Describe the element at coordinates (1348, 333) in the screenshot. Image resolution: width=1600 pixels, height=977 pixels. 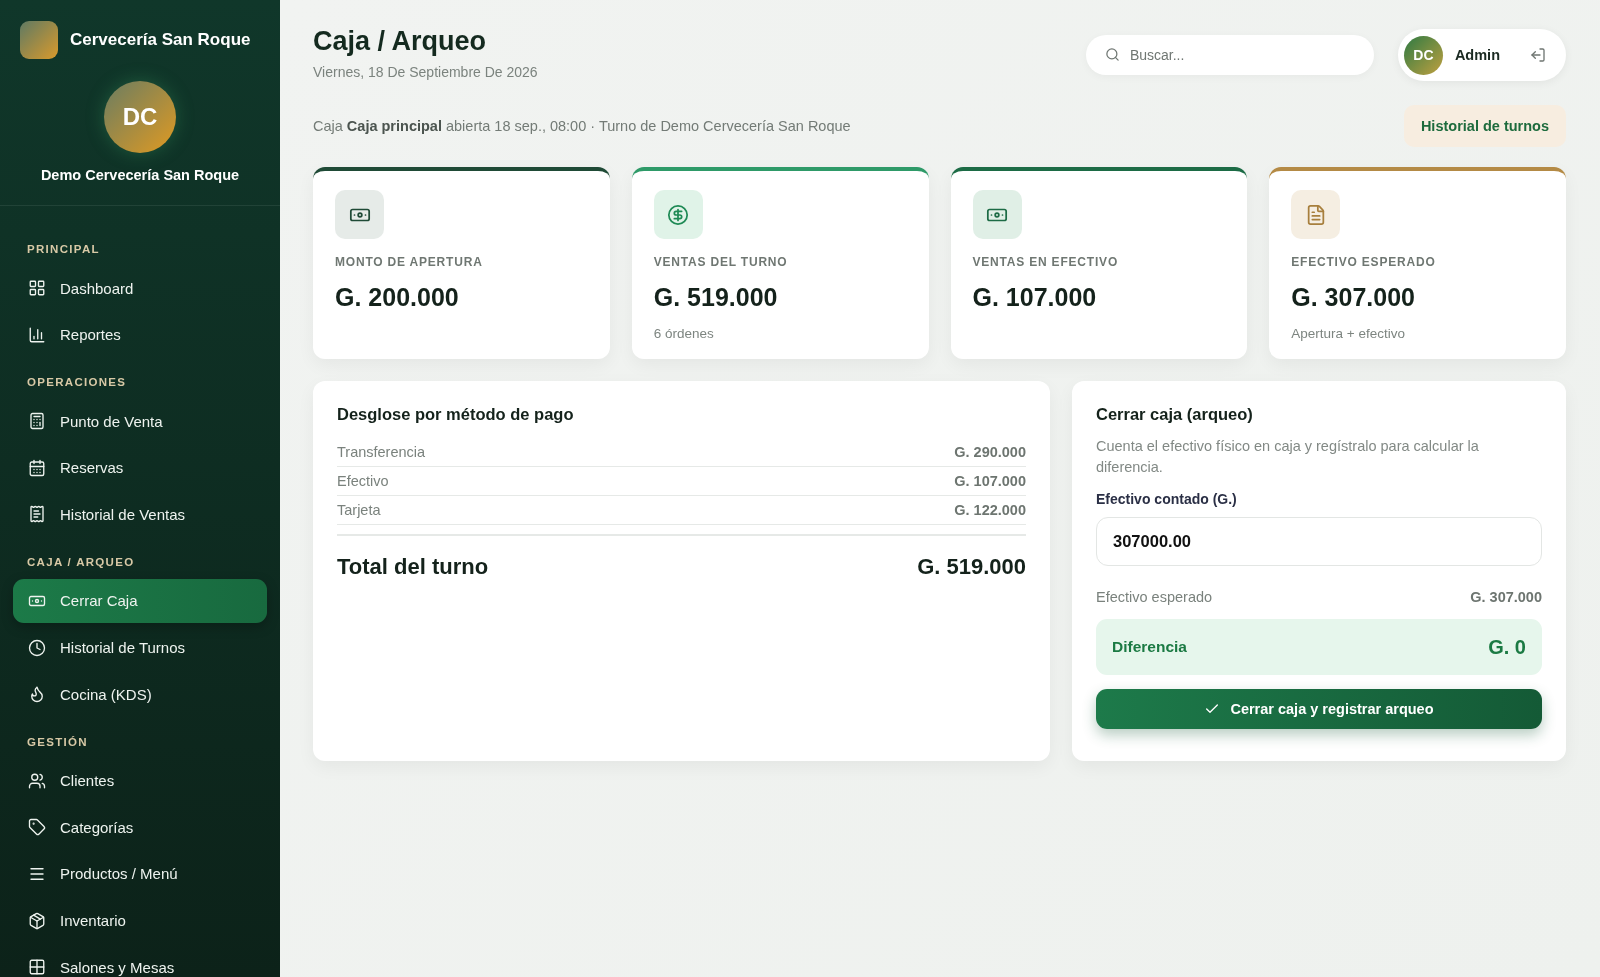
I see `stat-note: Apertura + efectivo` at that location.